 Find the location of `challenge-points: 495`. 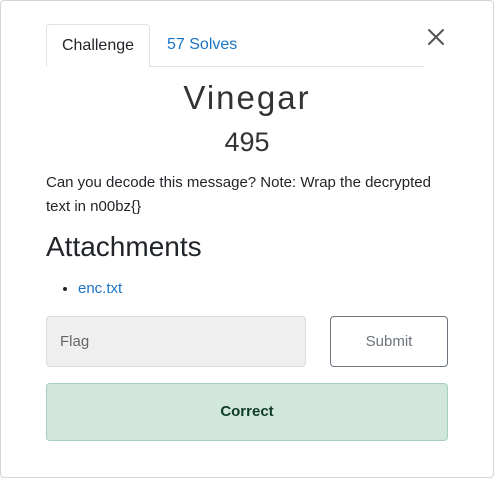

challenge-points: 495 is located at coordinates (247, 142).